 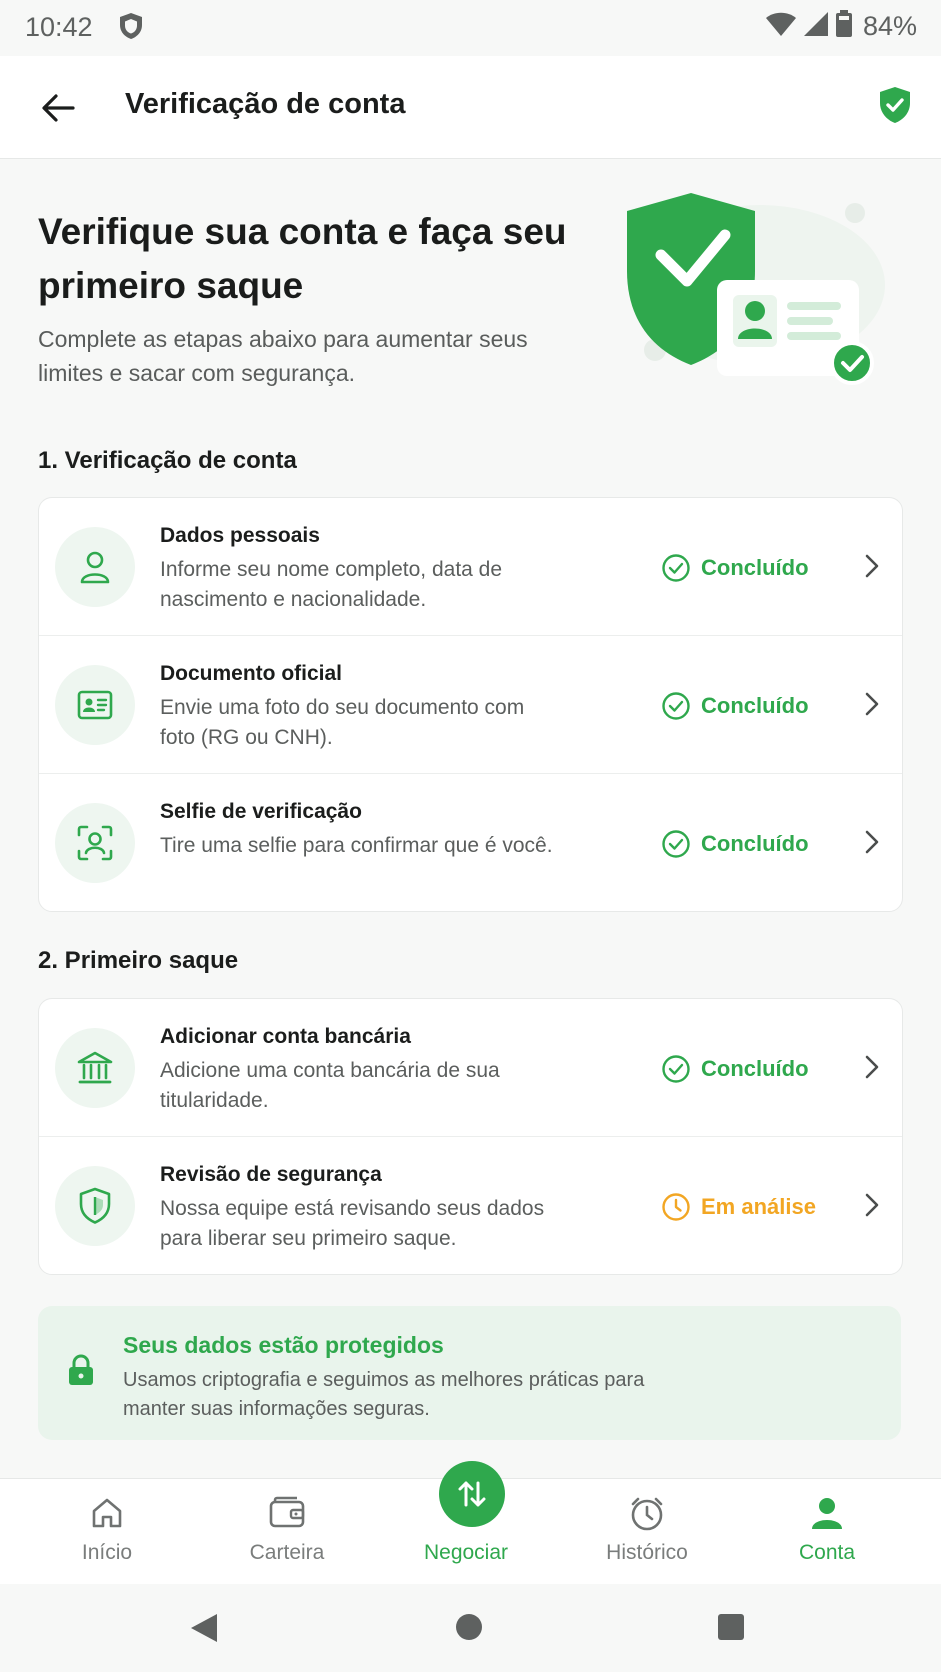 I want to click on nav-label: Início, so click(x=107, y=1552).